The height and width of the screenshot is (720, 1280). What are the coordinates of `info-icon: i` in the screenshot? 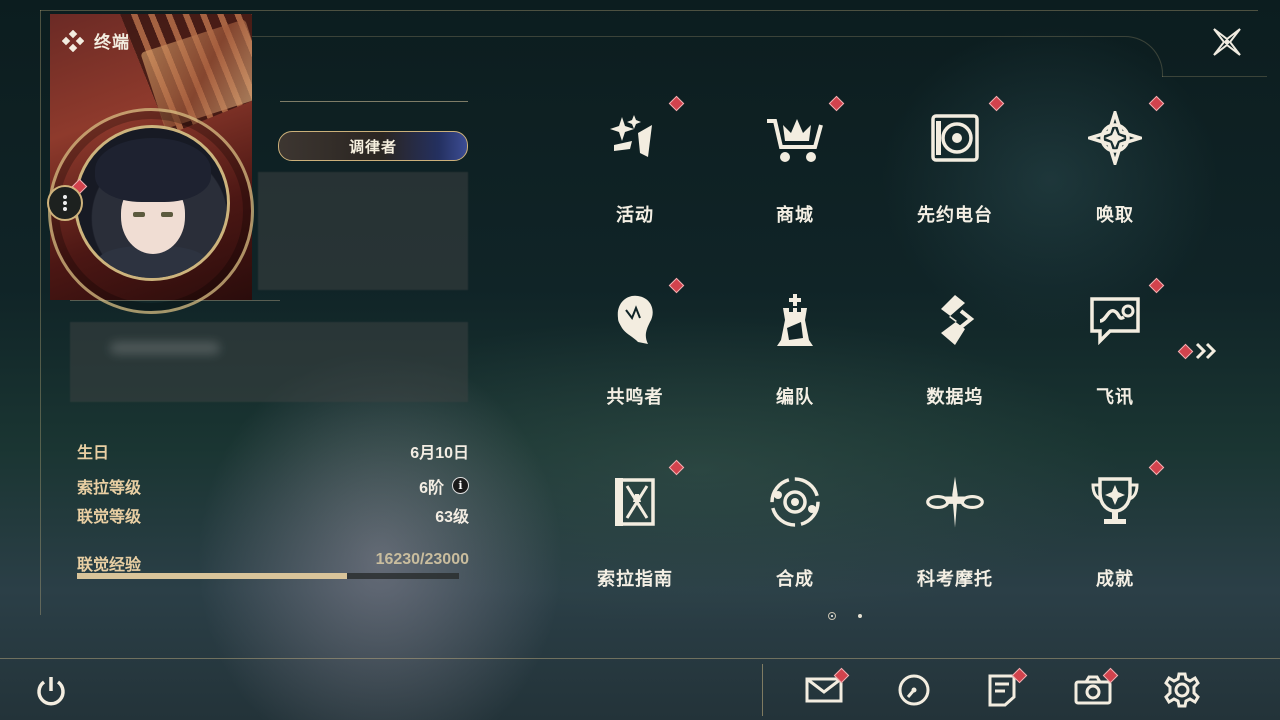 It's located at (460, 485).